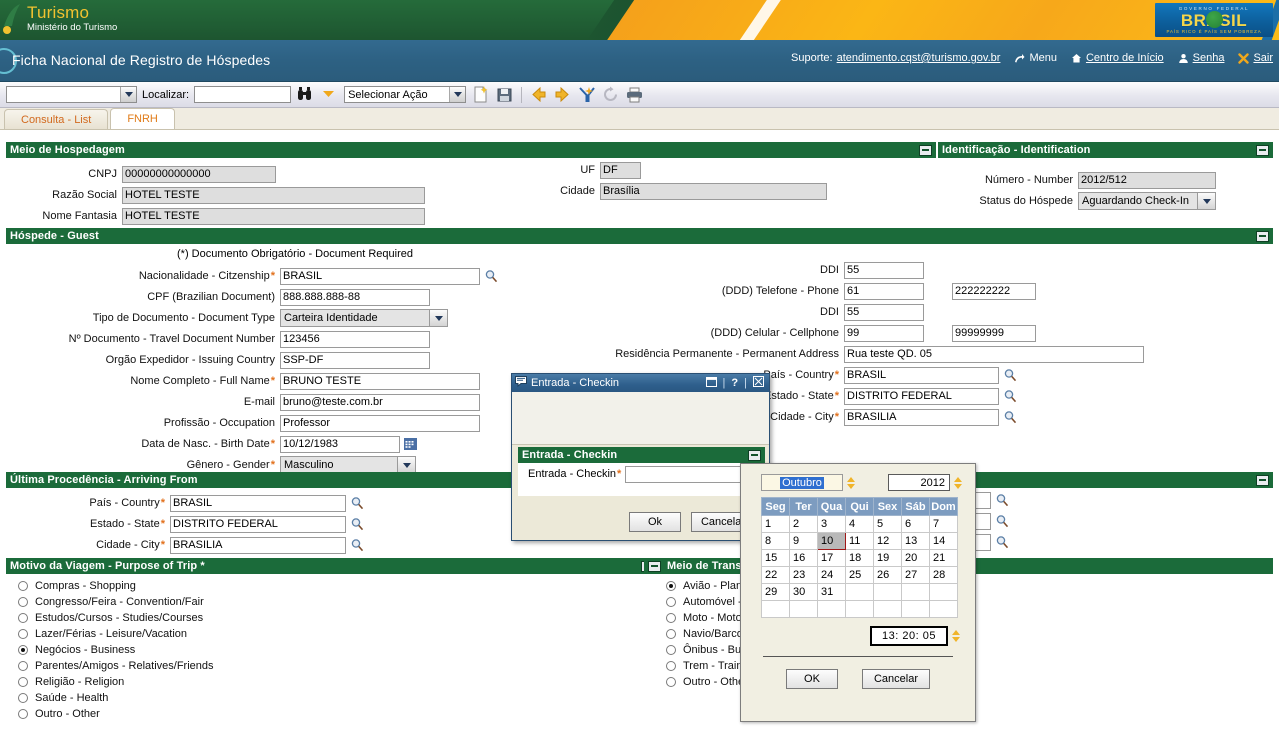  Describe the element at coordinates (562, 94) in the screenshot. I see `forward-arrow-icon` at that location.